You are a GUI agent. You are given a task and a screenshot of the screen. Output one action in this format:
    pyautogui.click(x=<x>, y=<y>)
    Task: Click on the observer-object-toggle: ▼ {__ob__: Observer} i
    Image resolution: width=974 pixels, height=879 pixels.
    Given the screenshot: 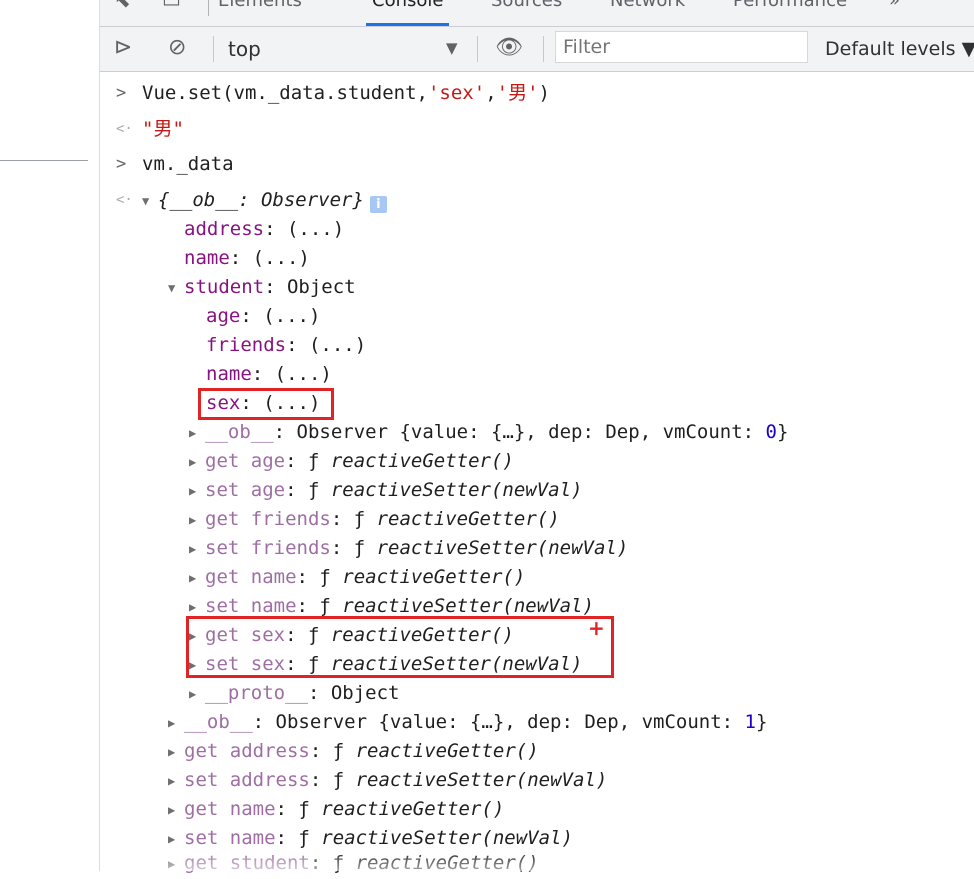 What is the action you would take?
    pyautogui.click(x=264, y=201)
    